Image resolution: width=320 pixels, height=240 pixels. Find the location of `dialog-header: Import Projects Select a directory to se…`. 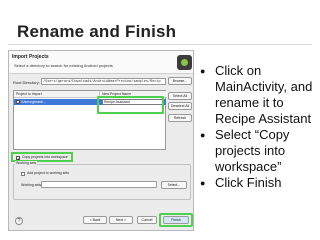

dialog-header: Import Projects Select a directory to se… is located at coordinates (101, 62).